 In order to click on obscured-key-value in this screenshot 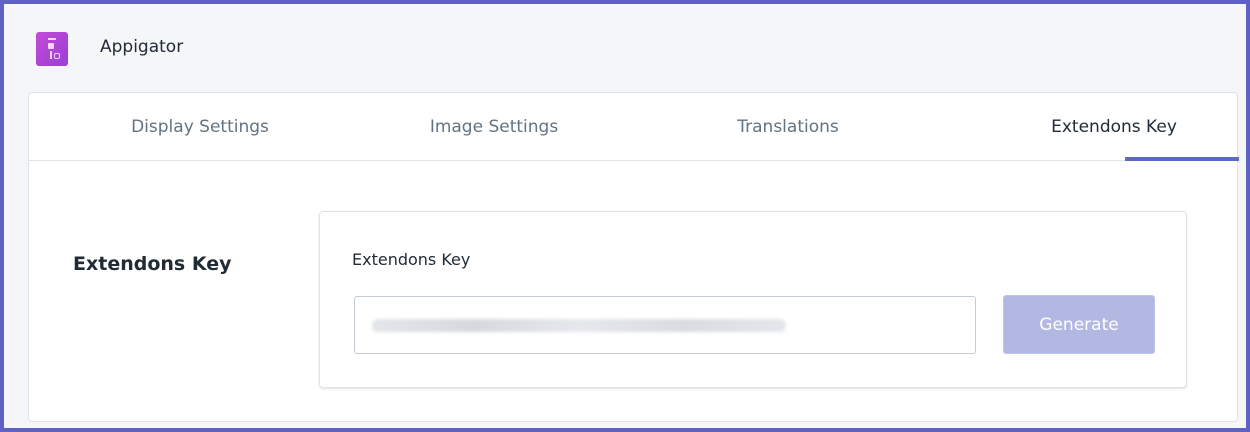, I will do `click(579, 325)`.